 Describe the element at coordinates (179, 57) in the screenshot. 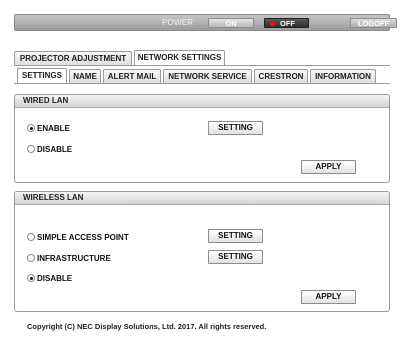

I see `tab-network-settings: NETWORK SETTINGS` at that location.